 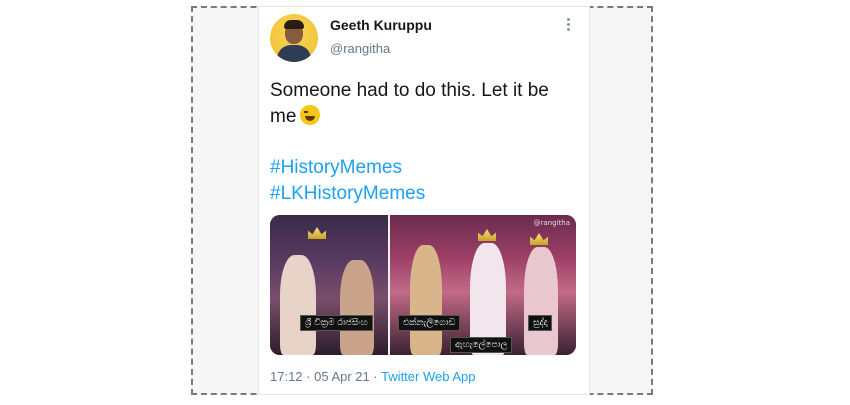 What do you see at coordinates (541, 301) in the screenshot?
I see `woman-in-pink-figure` at bounding box center [541, 301].